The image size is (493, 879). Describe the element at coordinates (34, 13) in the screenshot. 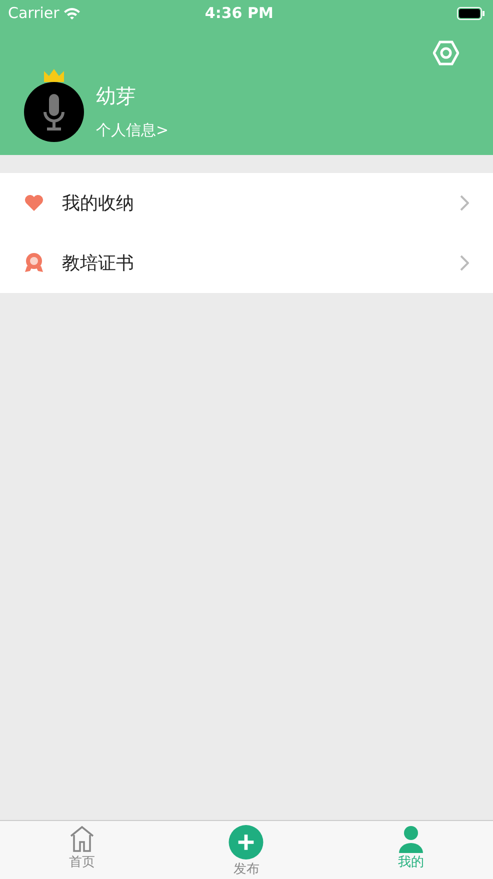

I see `carrier-text: Carrier` at that location.